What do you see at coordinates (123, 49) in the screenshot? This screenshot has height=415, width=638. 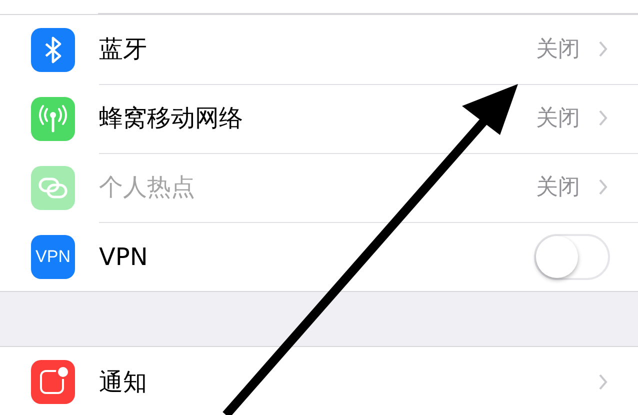 I see `row-label: 蓝牙` at bounding box center [123, 49].